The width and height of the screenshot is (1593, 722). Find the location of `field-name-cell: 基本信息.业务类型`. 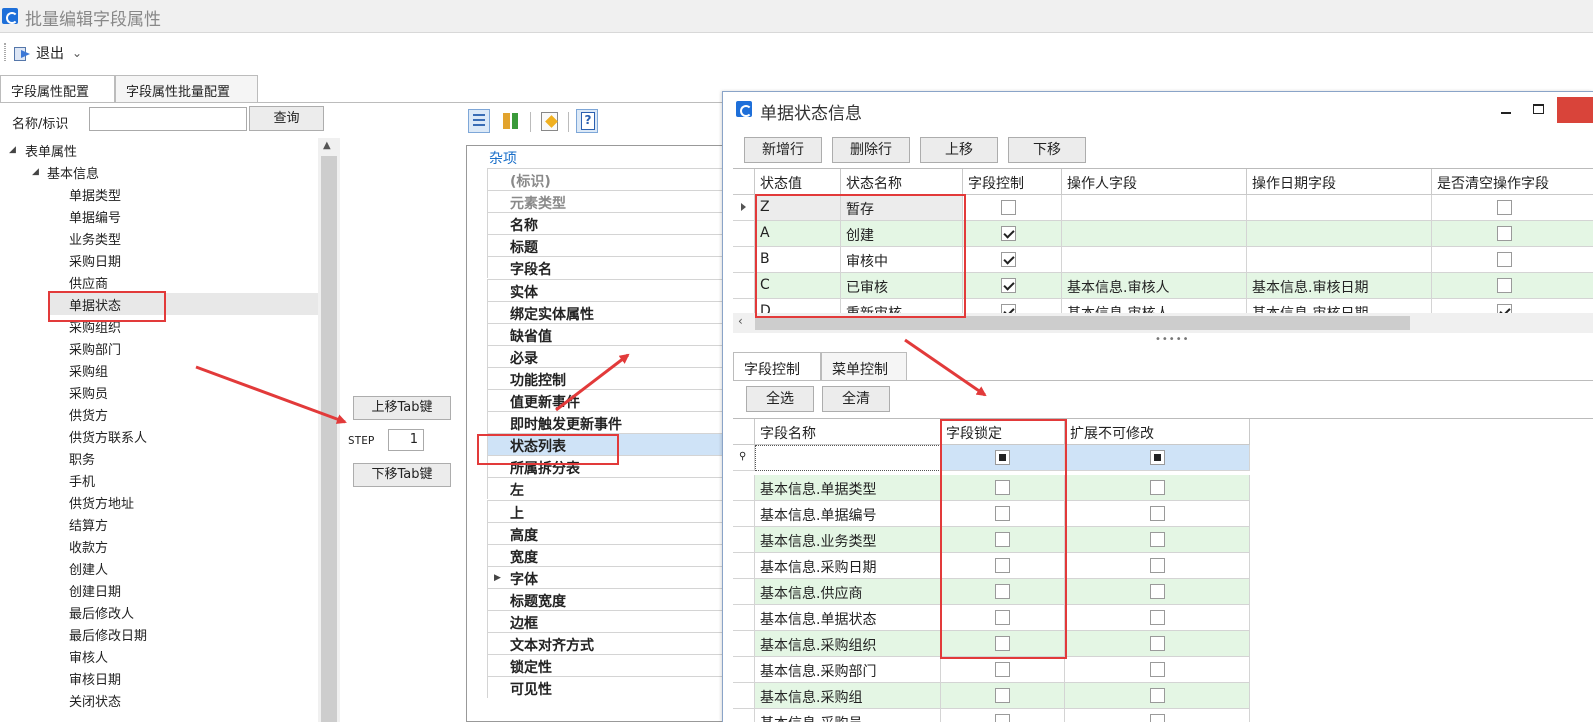

field-name-cell: 基本信息.业务类型 is located at coordinates (848, 540).